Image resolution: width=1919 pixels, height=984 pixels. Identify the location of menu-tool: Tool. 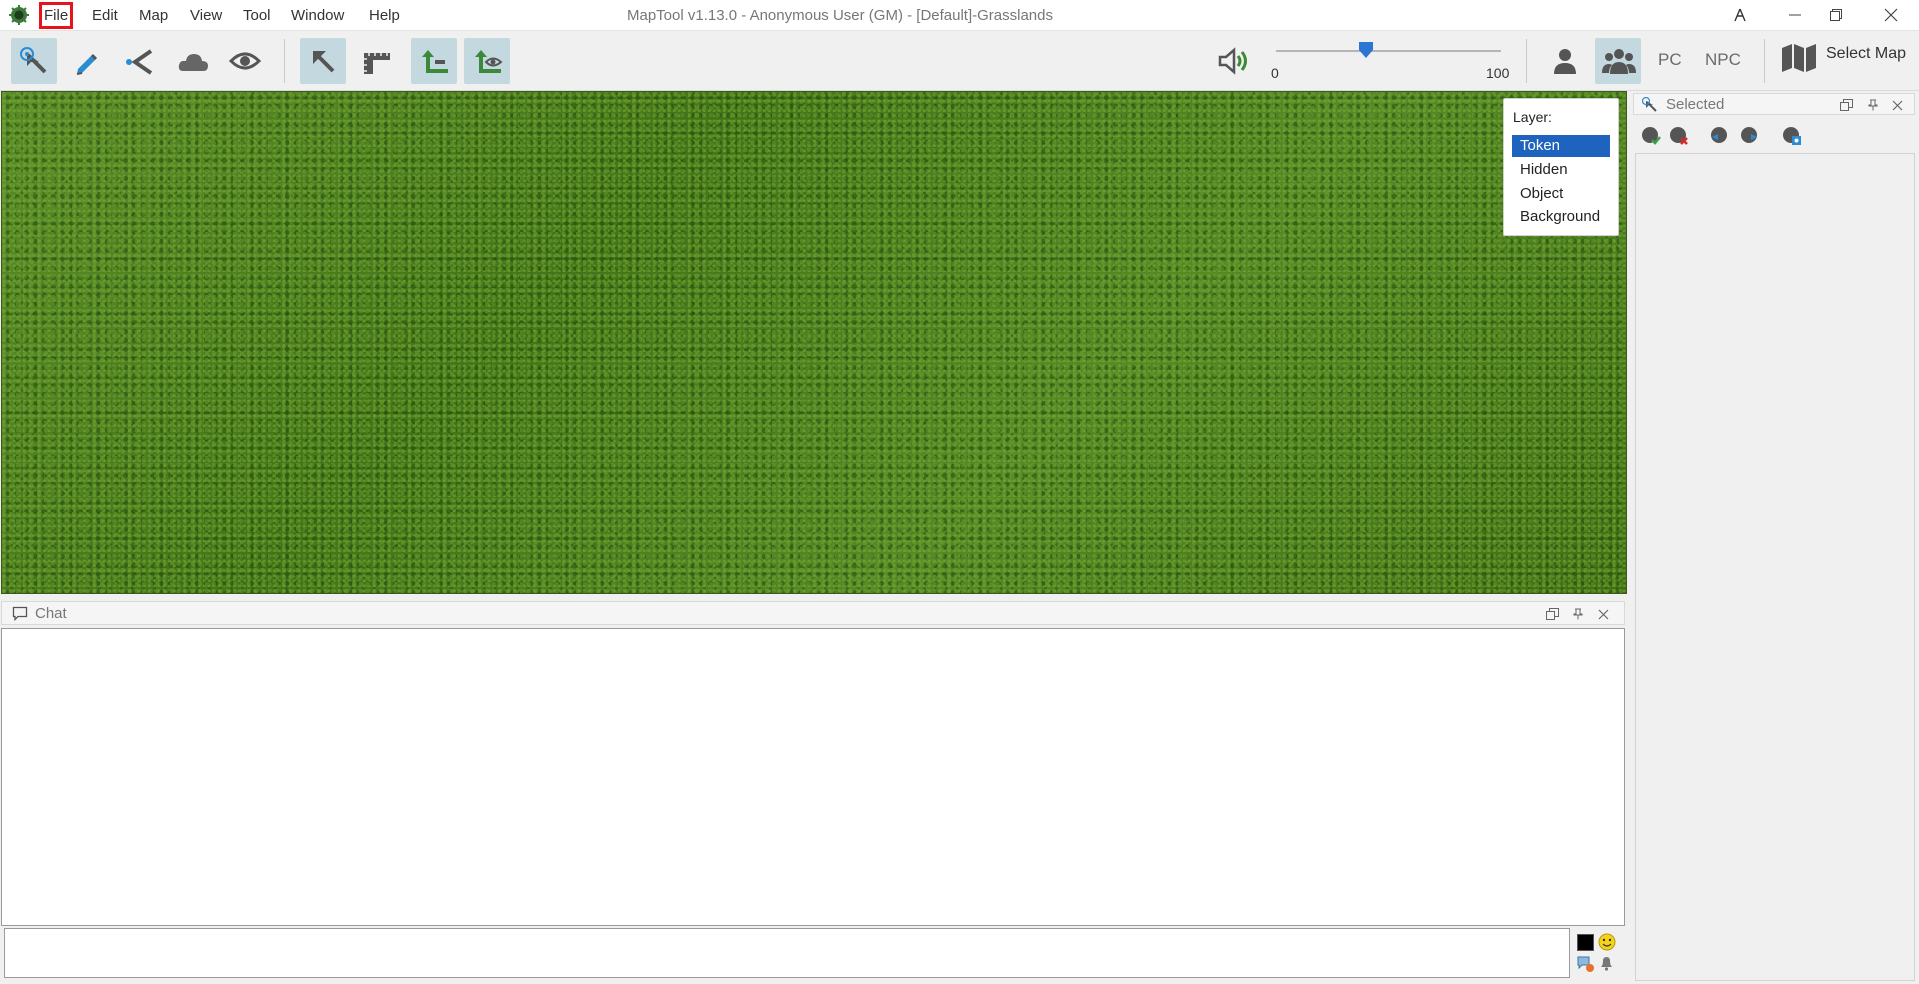
(257, 15).